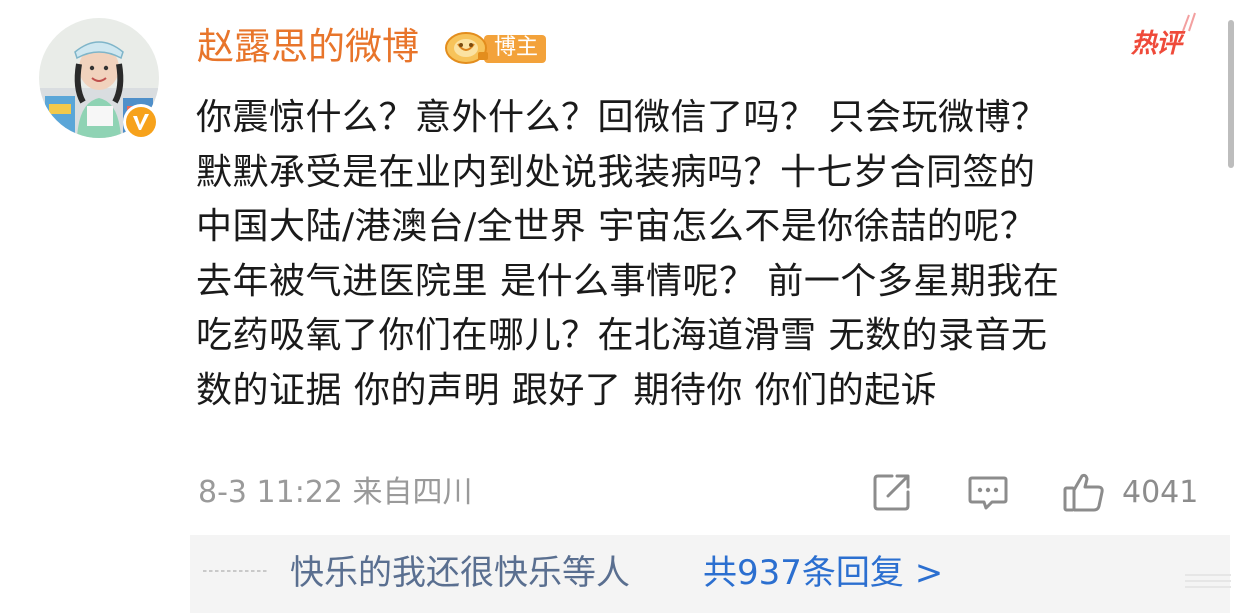 The height and width of the screenshot is (616, 1242). Describe the element at coordinates (1208, 581) in the screenshot. I see `watermark-lines` at that location.